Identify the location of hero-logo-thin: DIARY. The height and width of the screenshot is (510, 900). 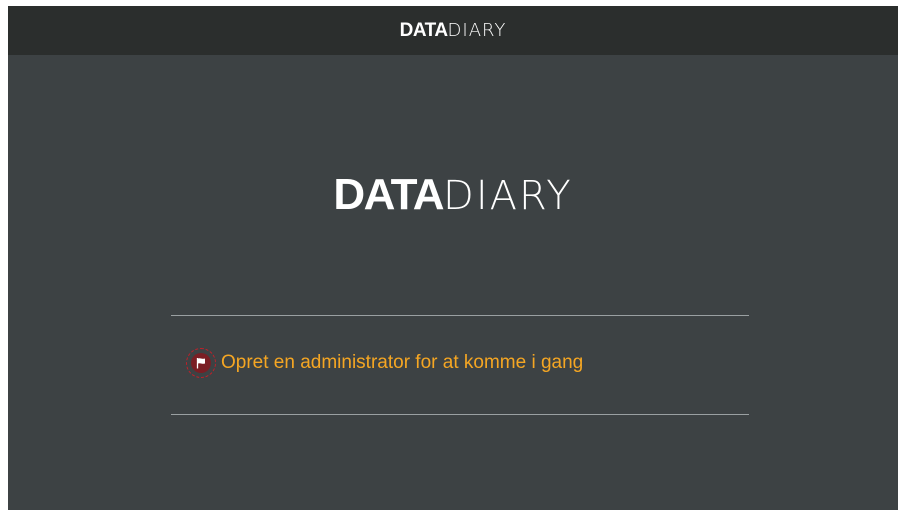
(508, 196).